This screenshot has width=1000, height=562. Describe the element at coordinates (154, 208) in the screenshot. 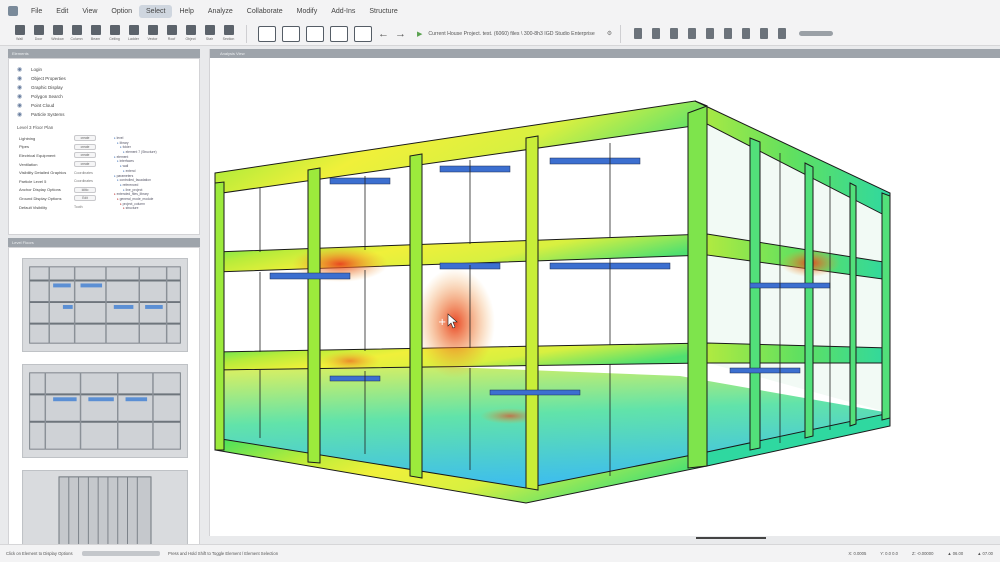

I see `tree-node: ▸ structure` at that location.